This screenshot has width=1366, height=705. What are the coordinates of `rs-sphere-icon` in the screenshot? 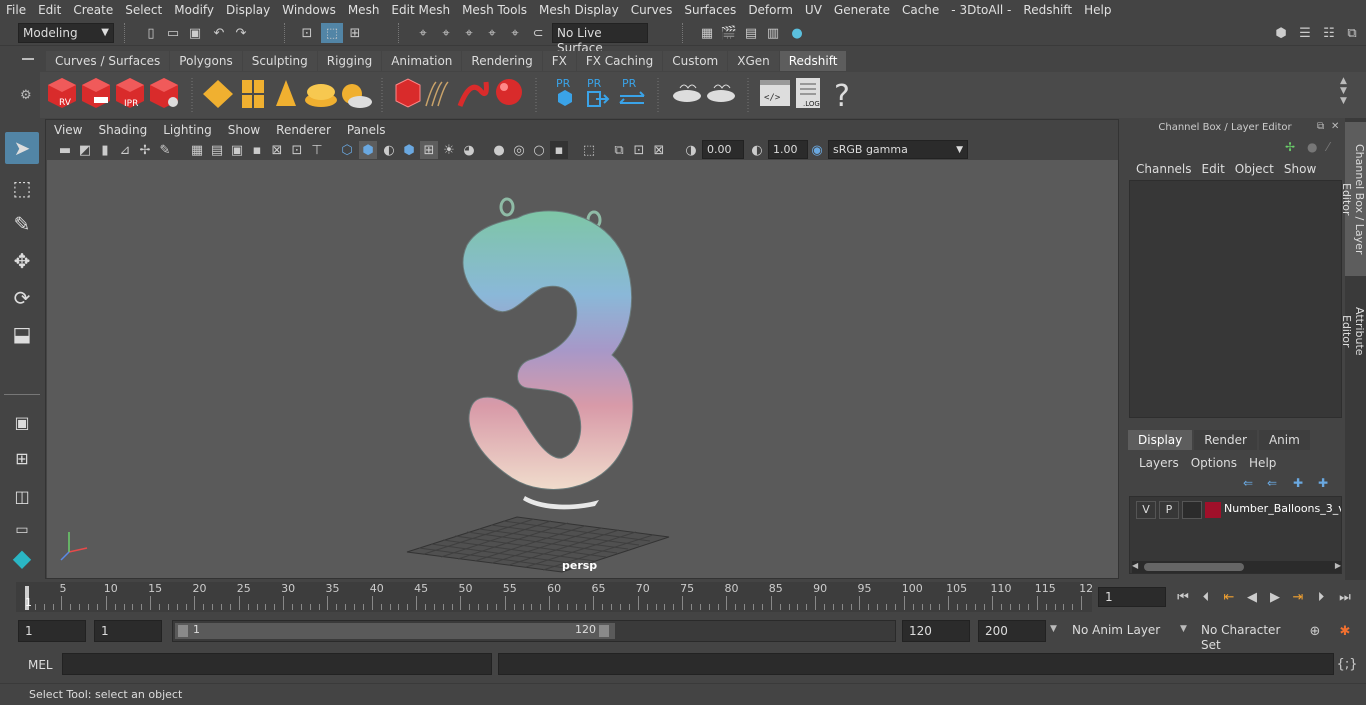 It's located at (509, 92).